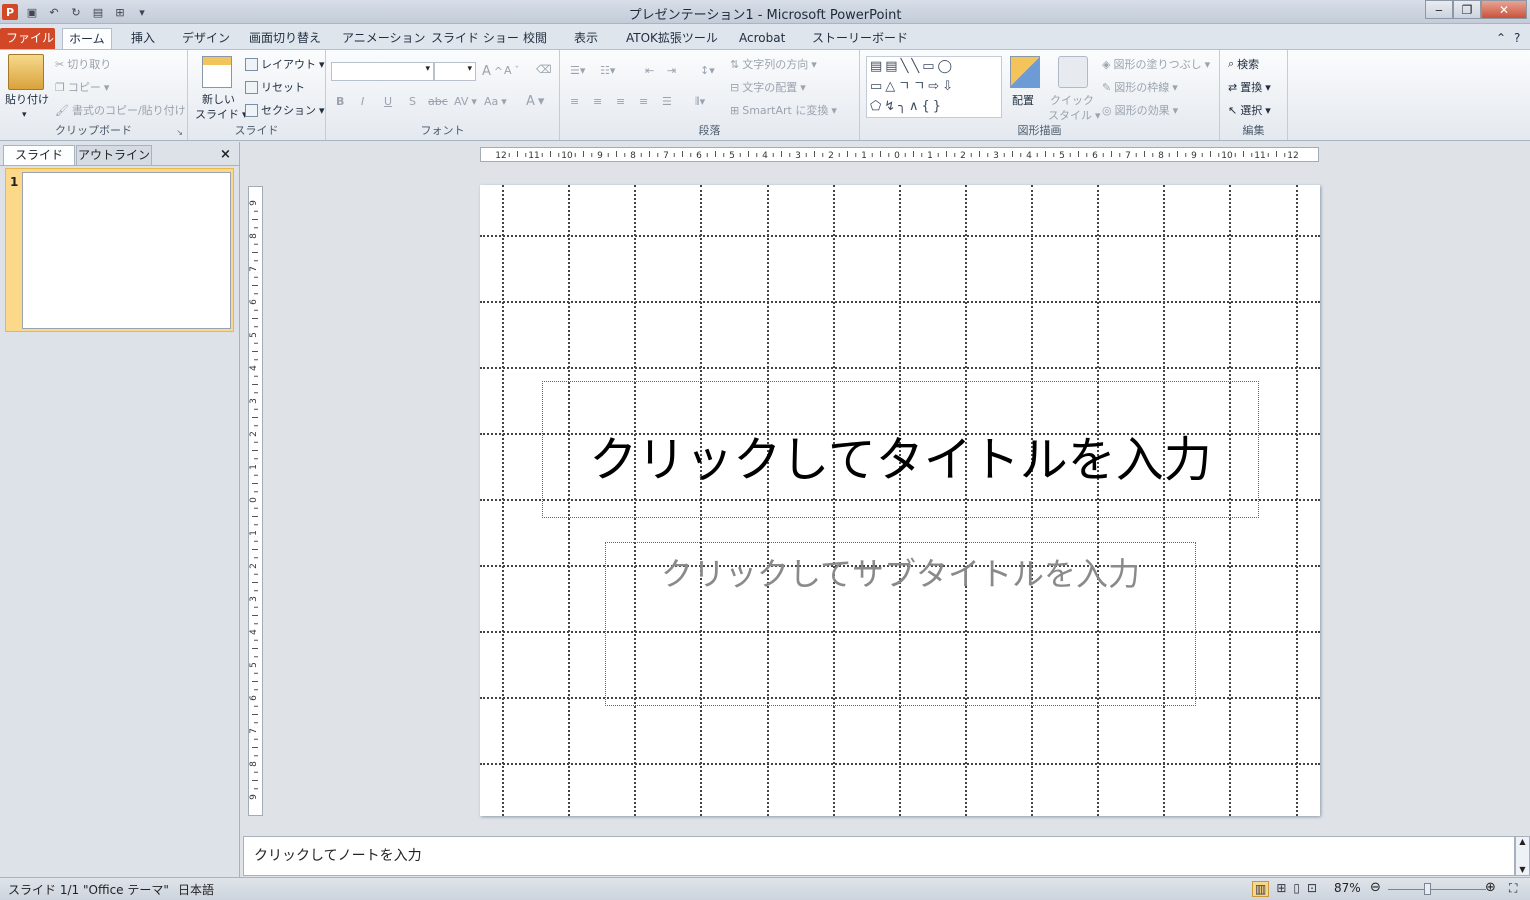  I want to click on shadow-button: S, so click(412, 101).